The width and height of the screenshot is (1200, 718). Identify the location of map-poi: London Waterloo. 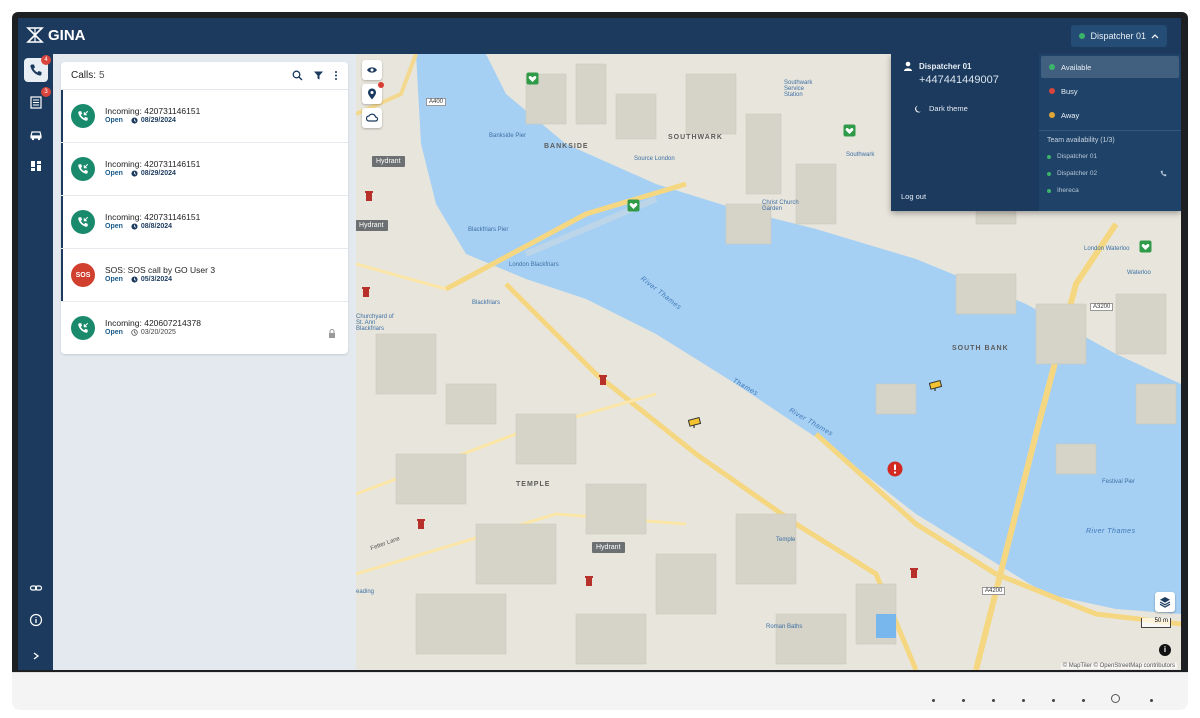
(1107, 249).